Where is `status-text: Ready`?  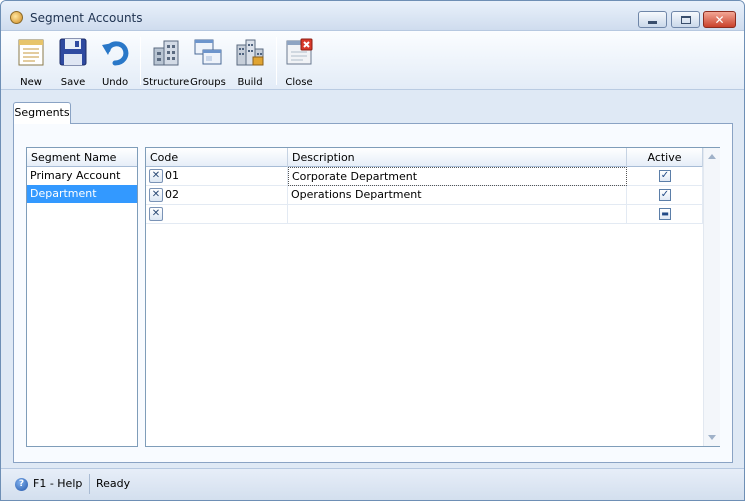 status-text: Ready is located at coordinates (113, 483).